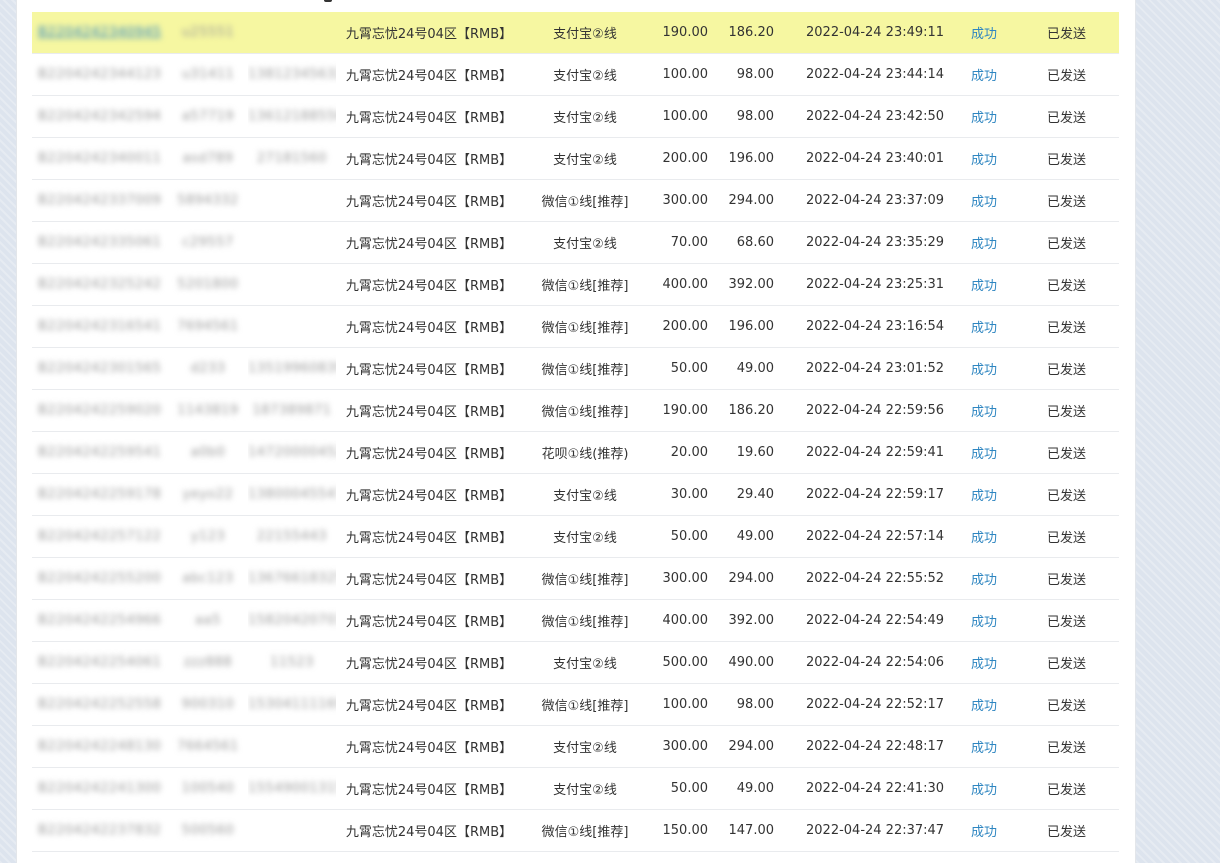  Describe the element at coordinates (208, 158) in the screenshot. I see `username-cell: asd789` at that location.